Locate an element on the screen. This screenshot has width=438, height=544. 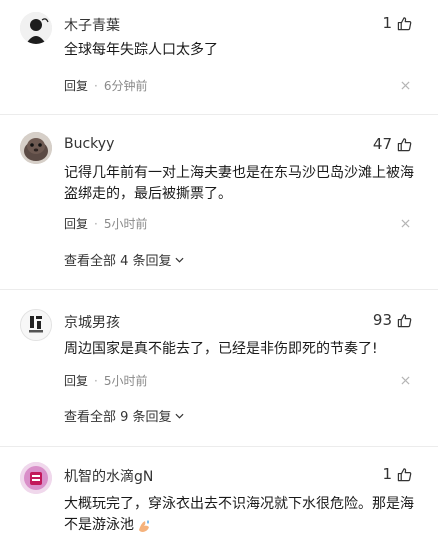
comment-text-line: 大概玩完了，穿泳衣出去不识海况就下水很危险。那是海 is located at coordinates (239, 504).